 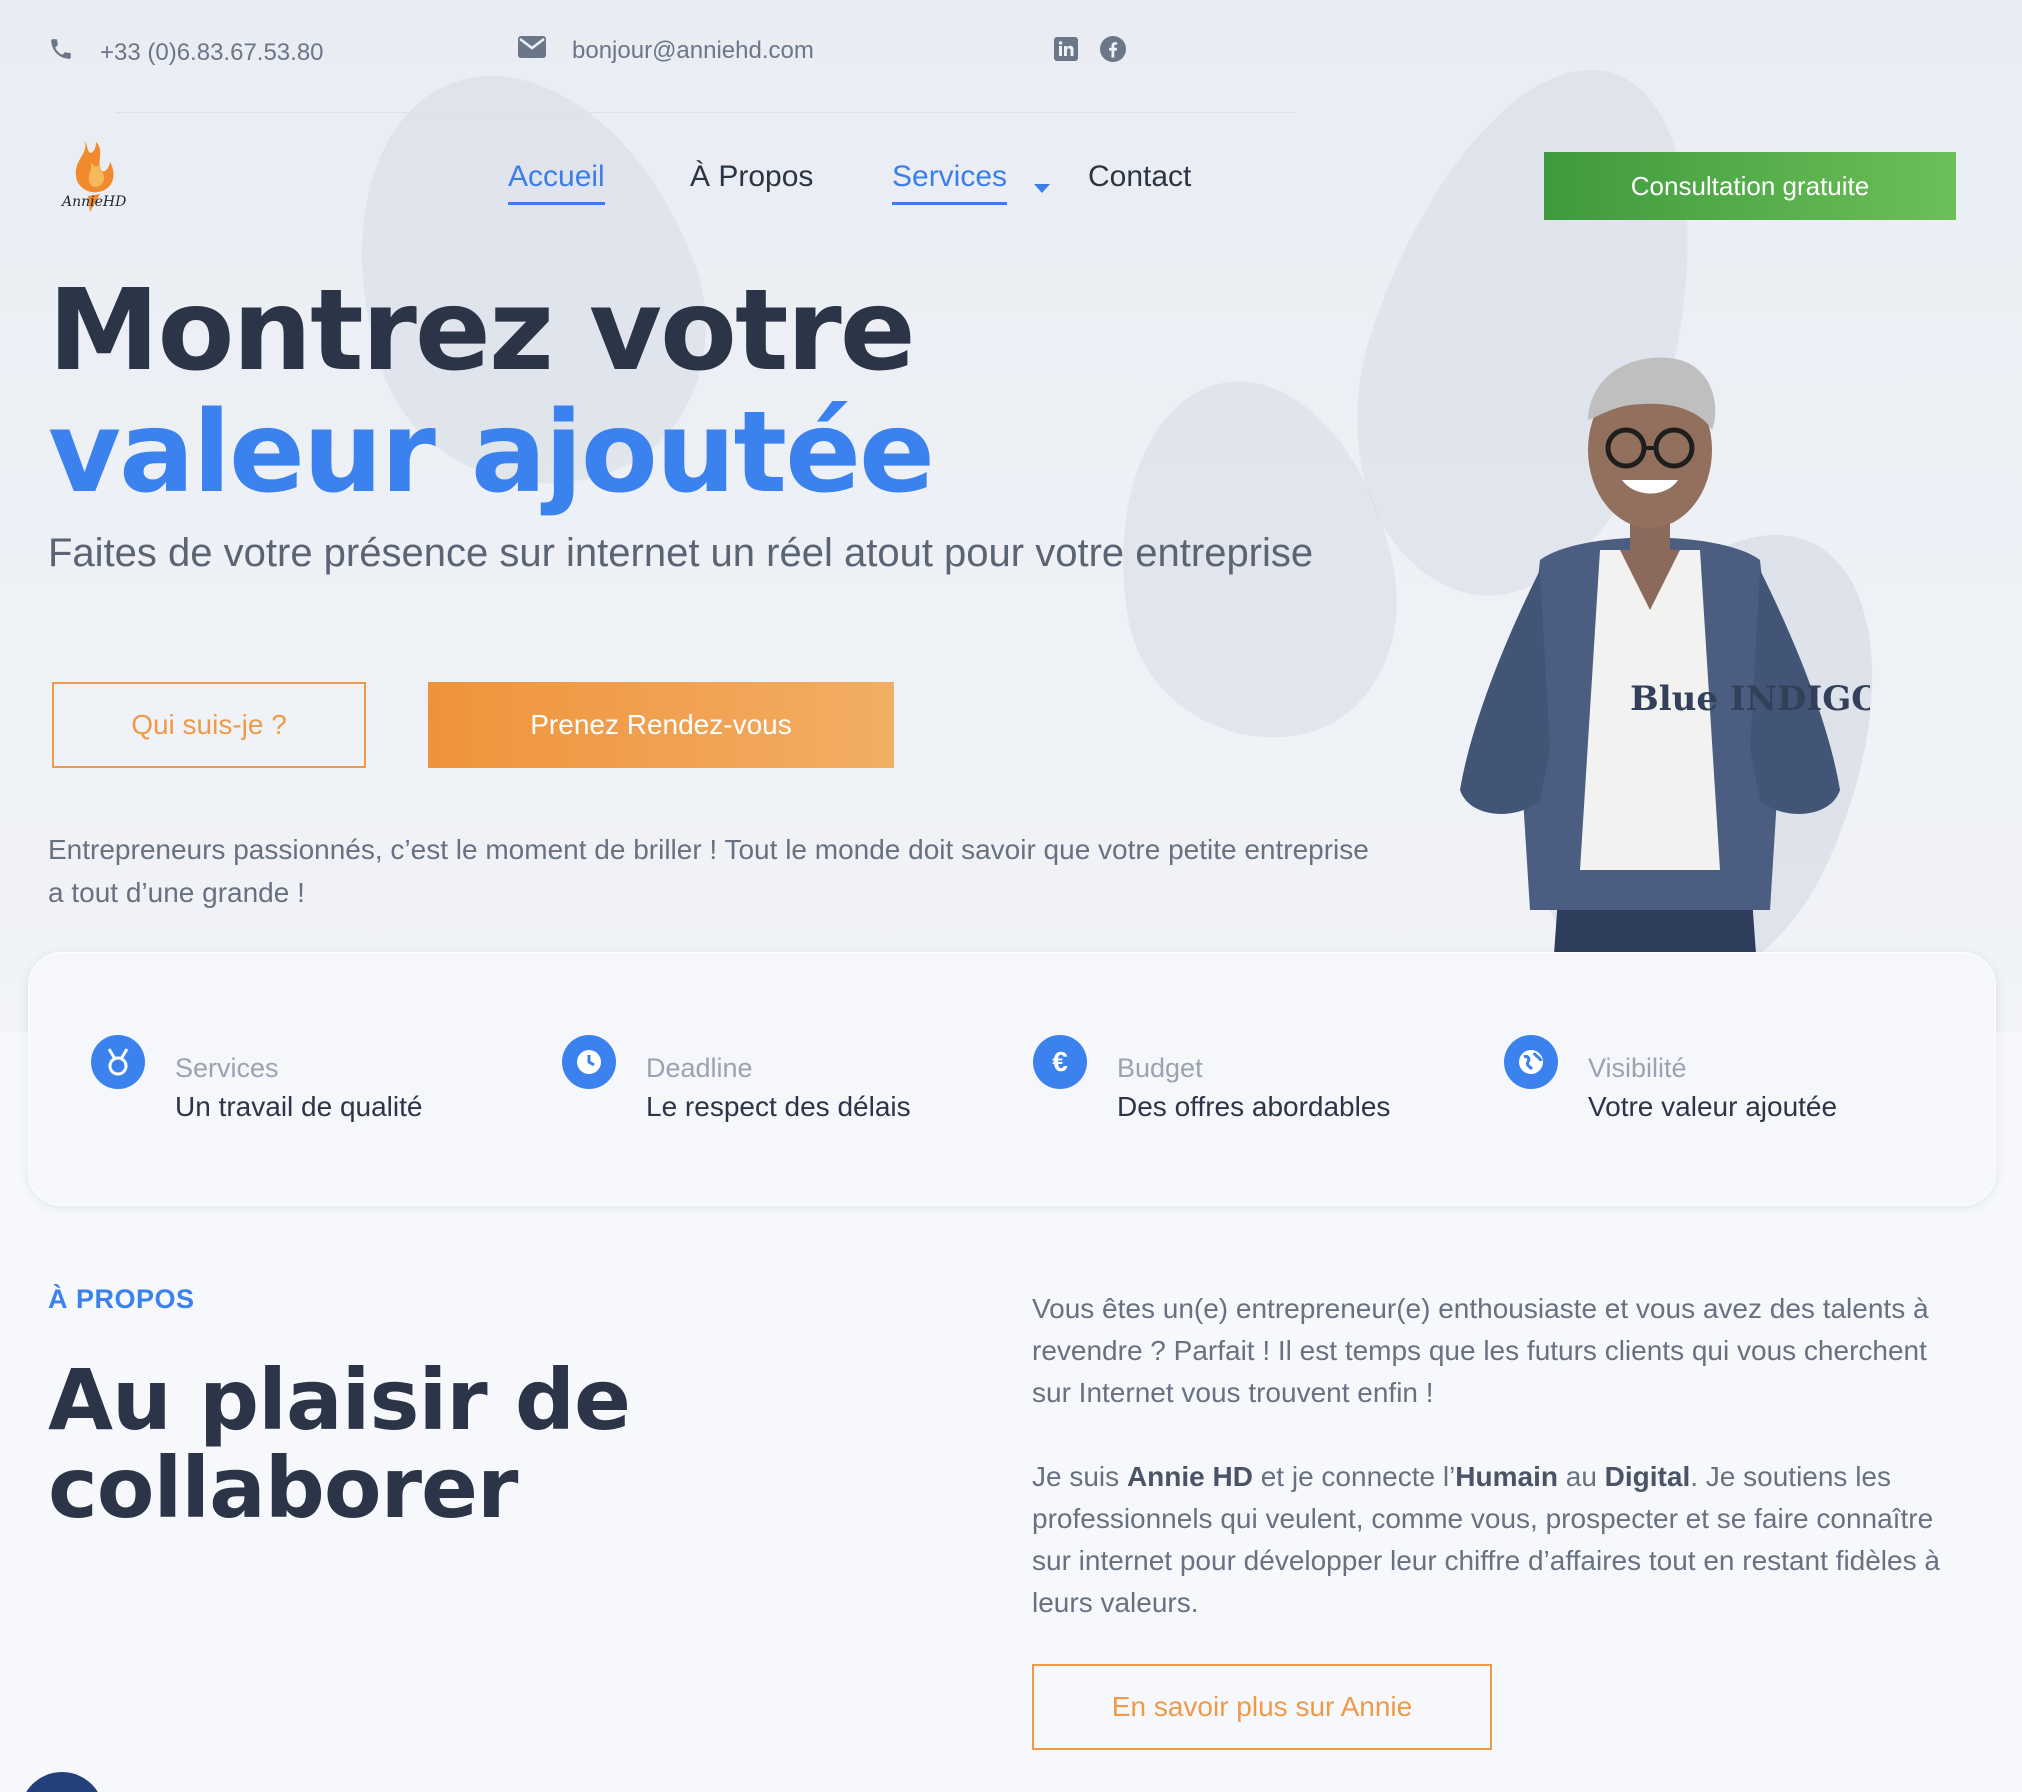 I want to click on hero-title: Montrez votre valeur ajoutée, so click(x=491, y=394).